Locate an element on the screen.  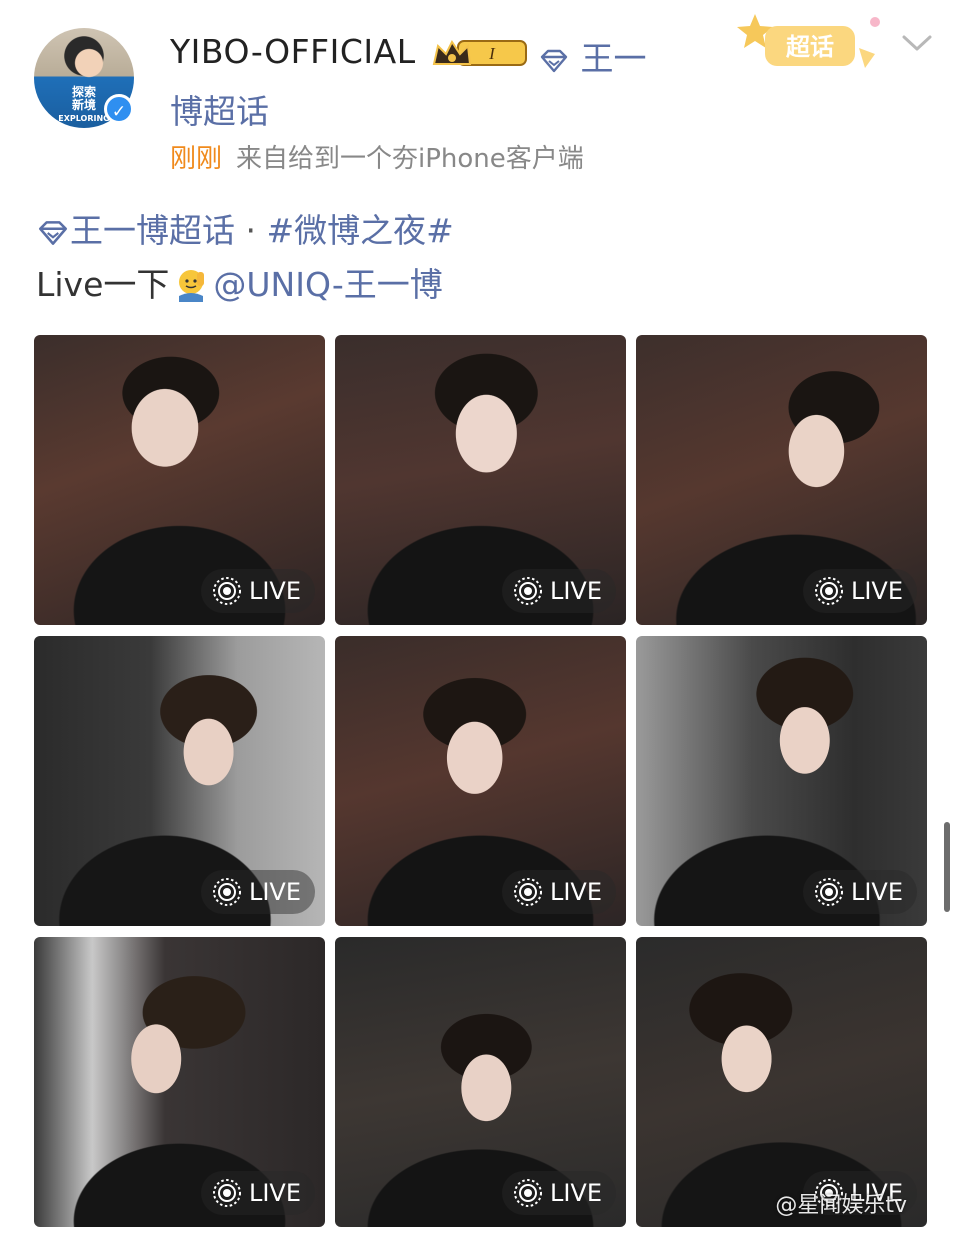
hashtag-link: #微博之夜# is located at coordinates (360, 230).